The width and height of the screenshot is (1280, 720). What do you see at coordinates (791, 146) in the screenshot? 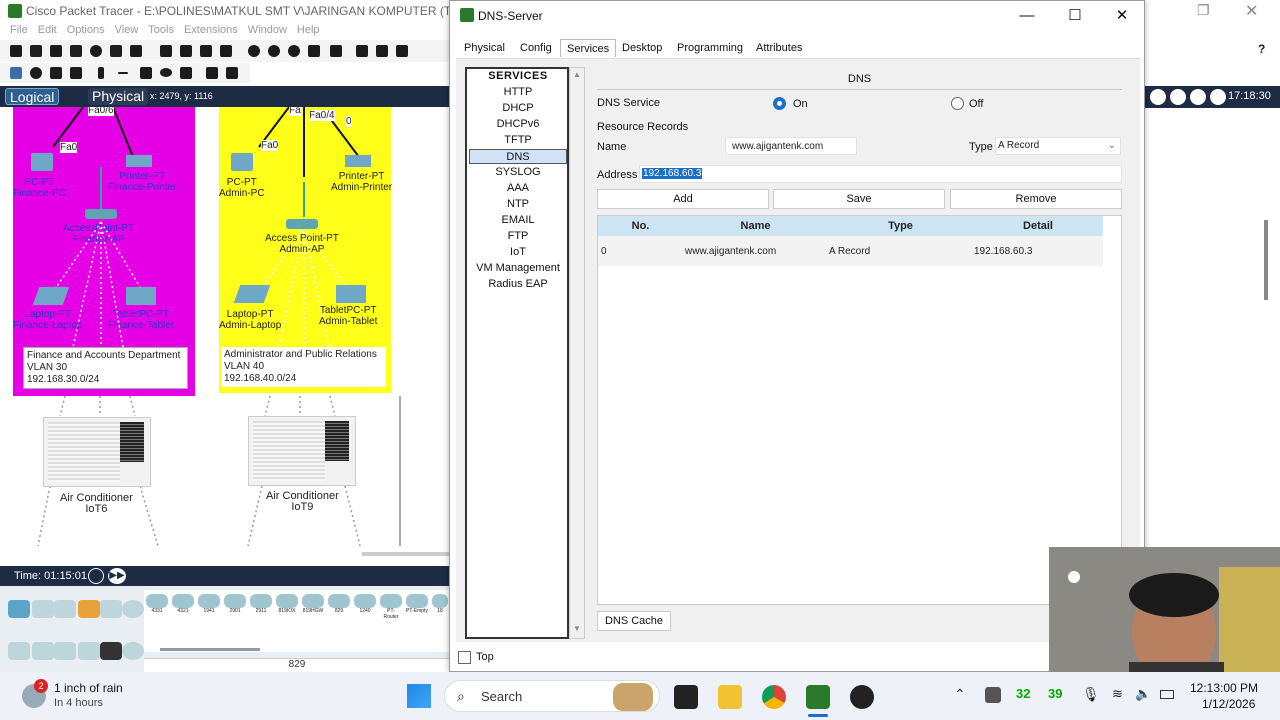
I see `name-input: www.ajigantenk.com` at bounding box center [791, 146].